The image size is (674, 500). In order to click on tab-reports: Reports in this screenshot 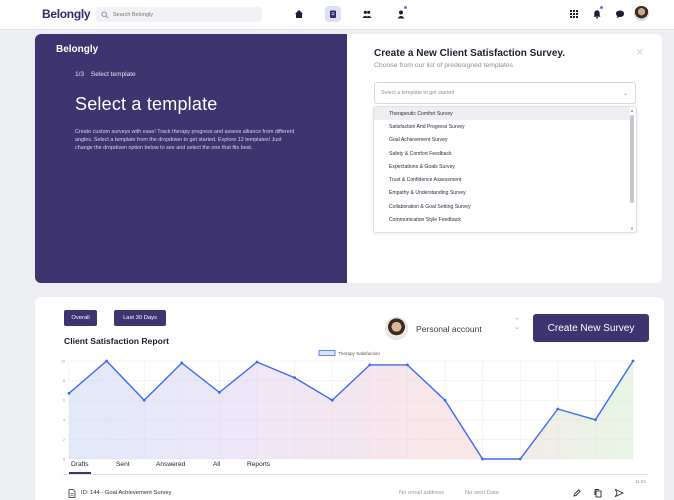, I will do `click(258, 464)`.